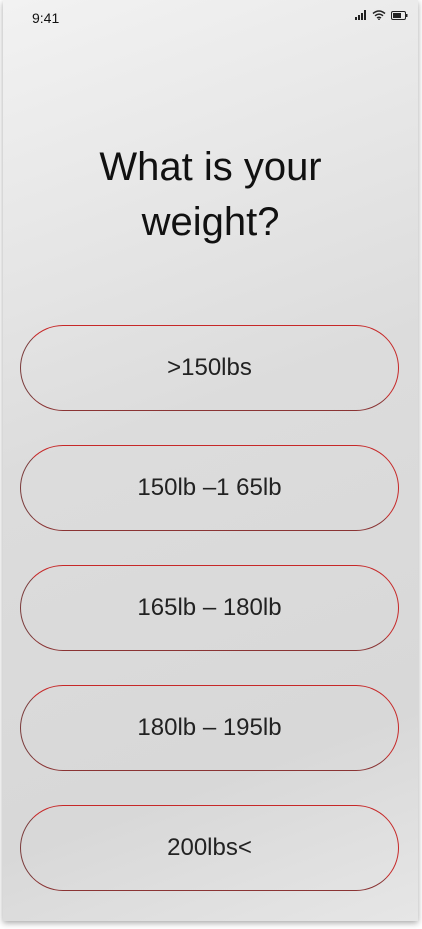 The image size is (422, 929). Describe the element at coordinates (361, 15) in the screenshot. I see `signal-icon` at that location.